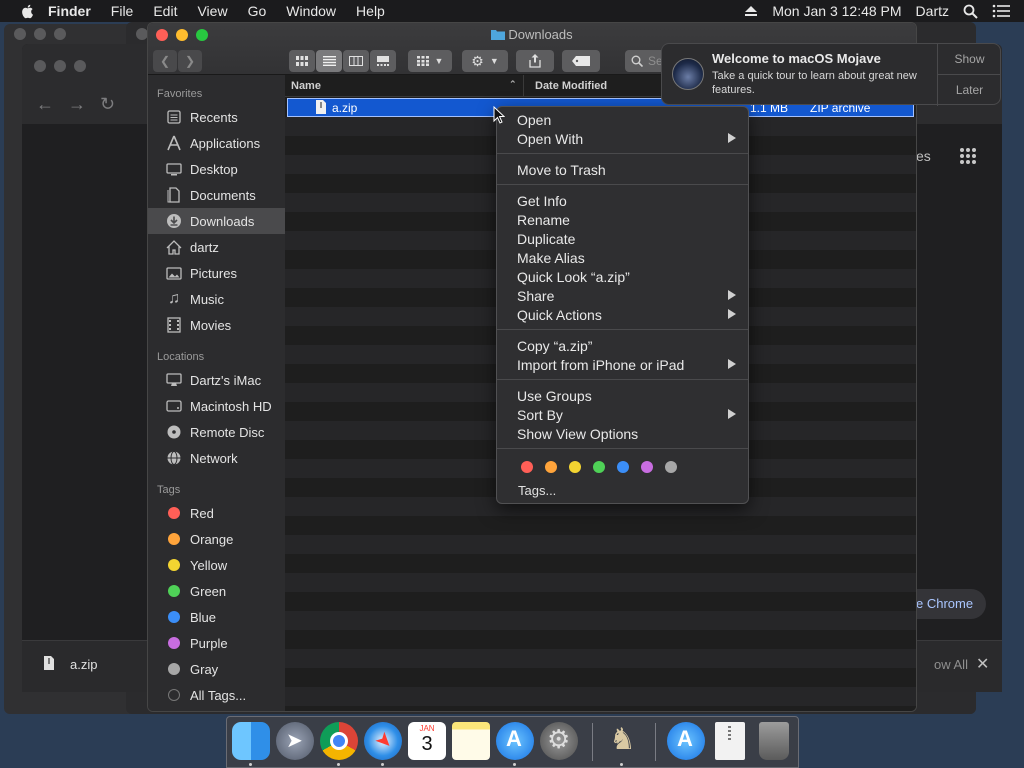  I want to click on sidebar-tag-blue: Blue, so click(216, 617).